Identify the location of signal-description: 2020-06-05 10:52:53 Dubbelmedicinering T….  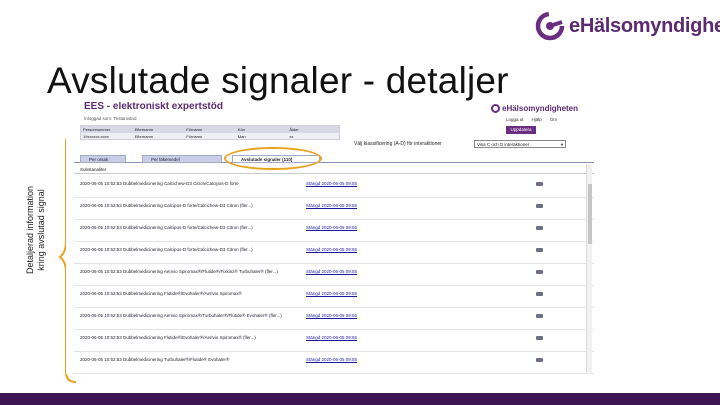
(155, 359).